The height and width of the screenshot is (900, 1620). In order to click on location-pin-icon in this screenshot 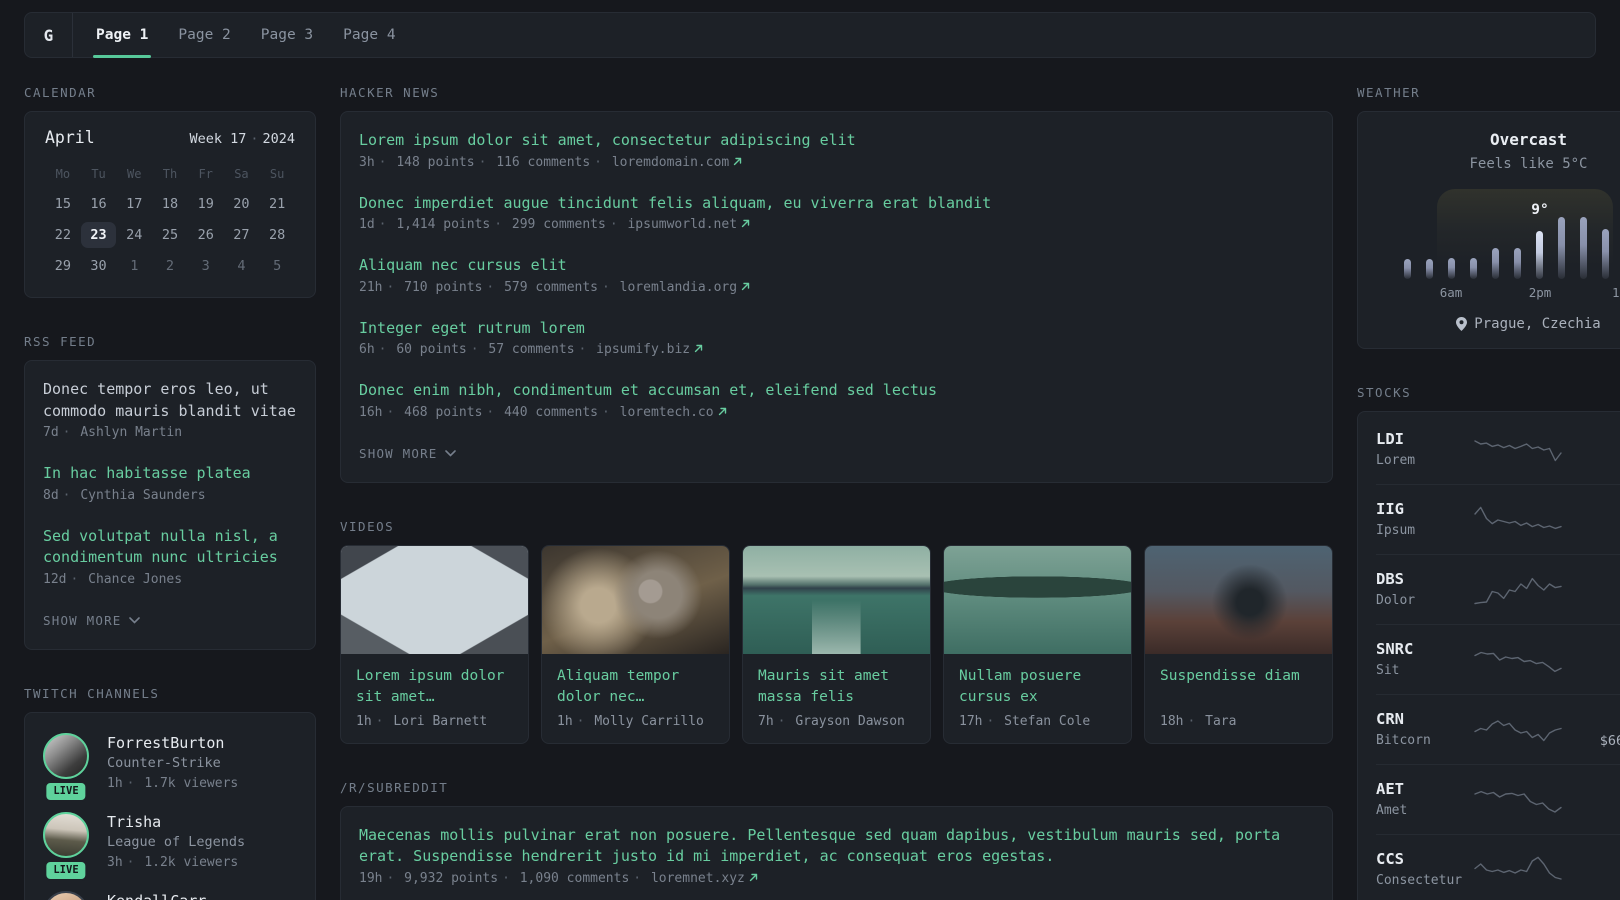, I will do `click(1462, 324)`.